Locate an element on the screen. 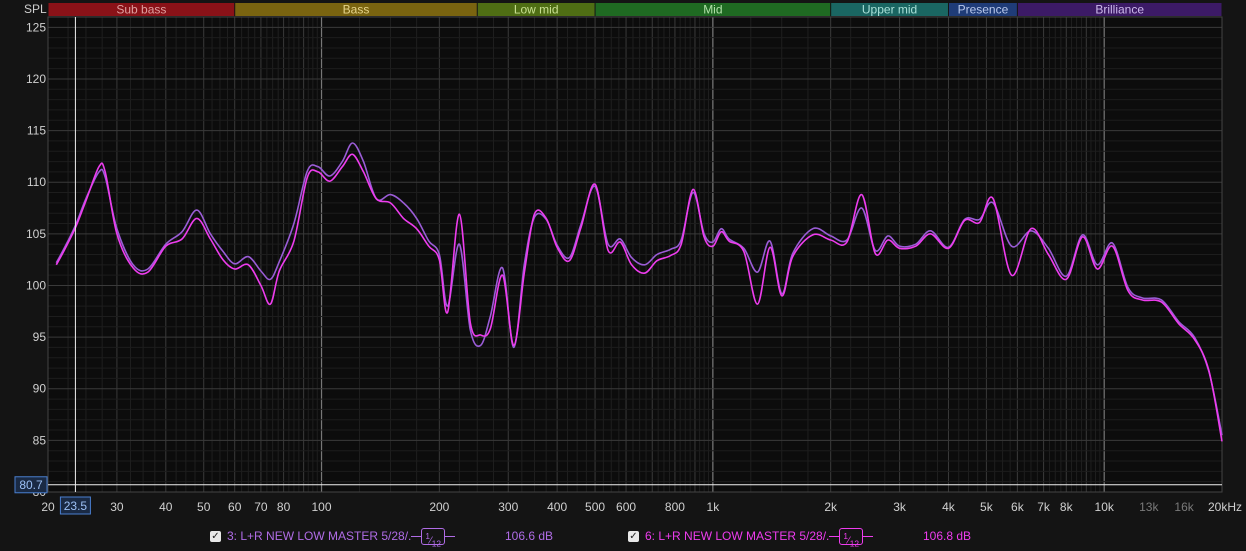  legend-label-2: 6: L+R NEW LOW MASTER 5/28/. is located at coordinates (737, 536).